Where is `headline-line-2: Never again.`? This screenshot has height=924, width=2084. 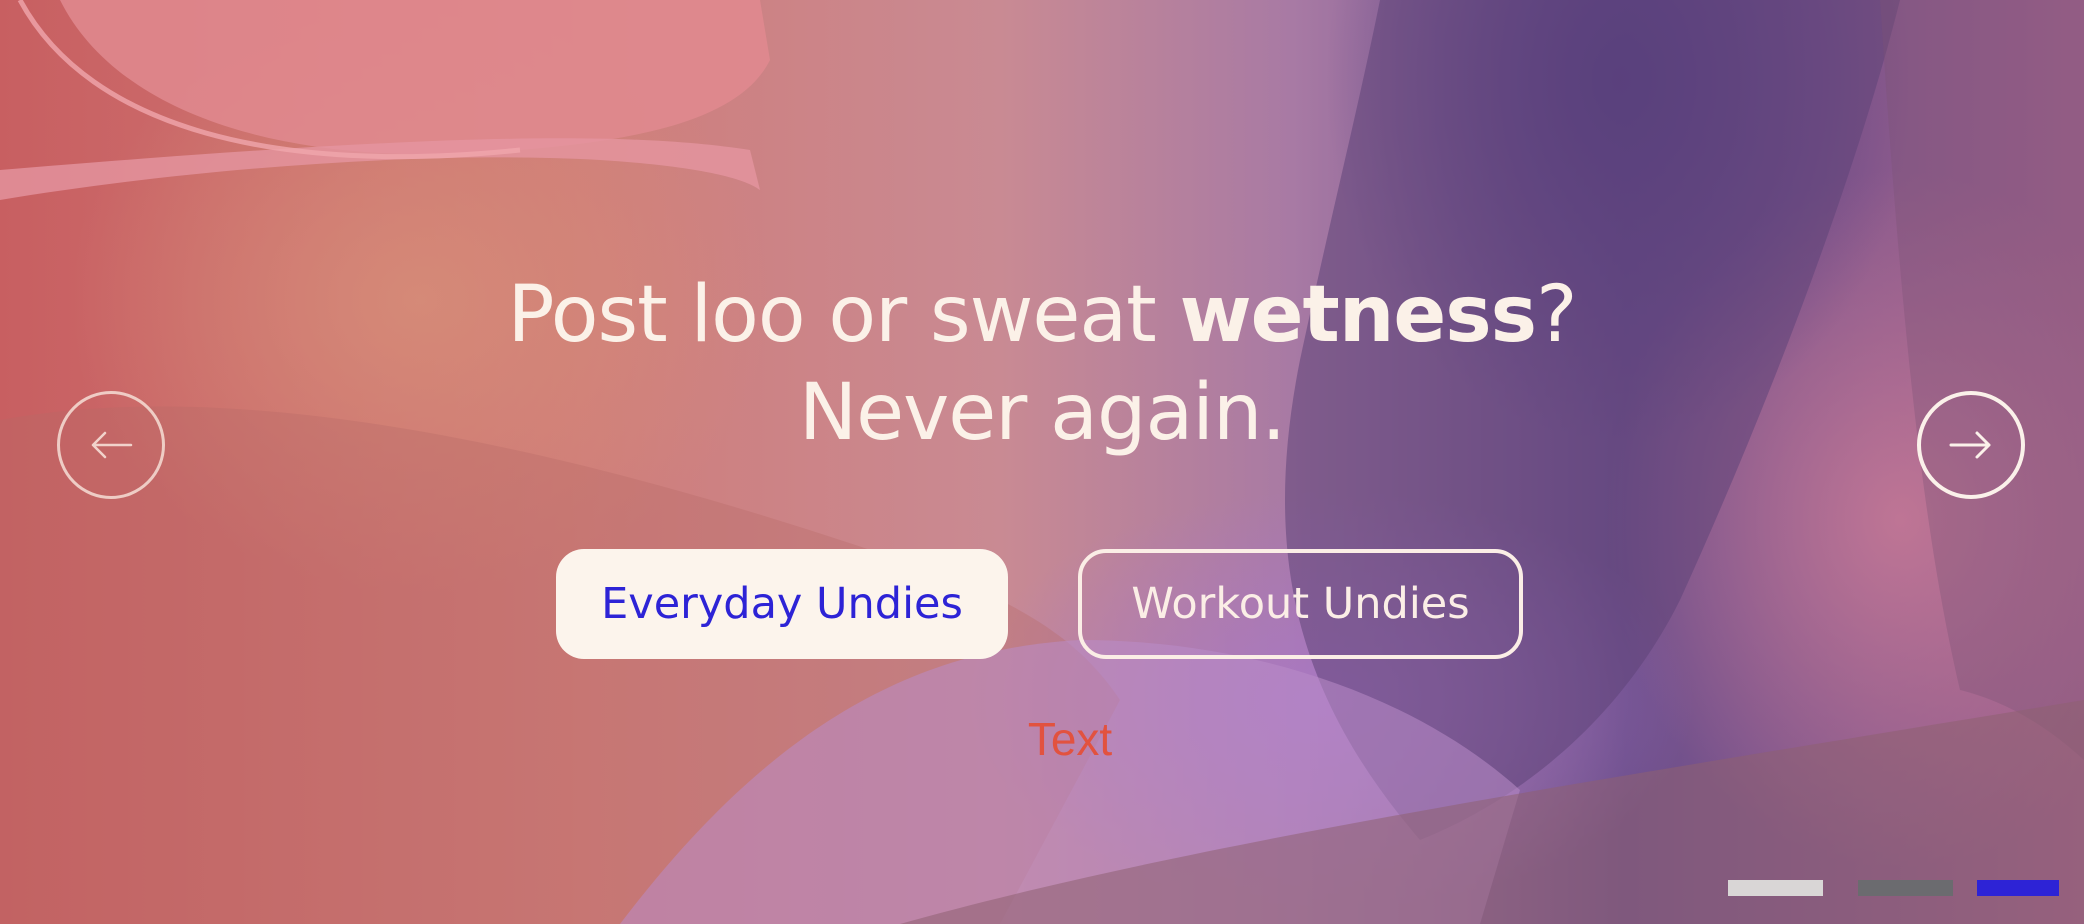
headline-line-2: Never again. is located at coordinates (1042, 413).